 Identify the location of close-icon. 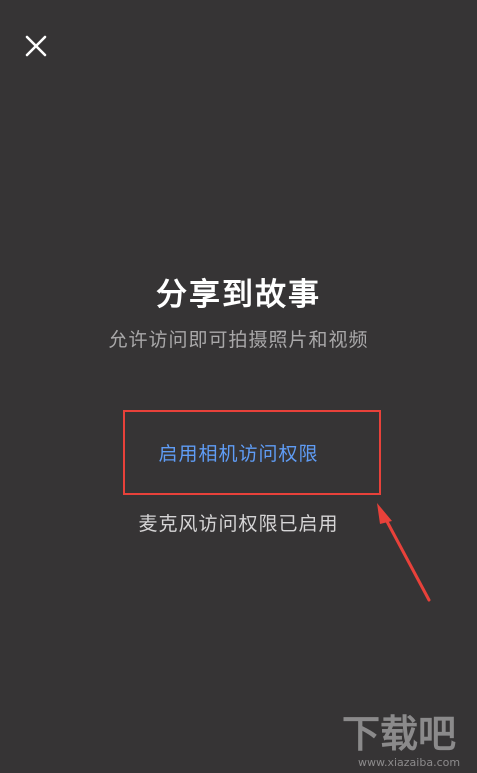
(36, 46).